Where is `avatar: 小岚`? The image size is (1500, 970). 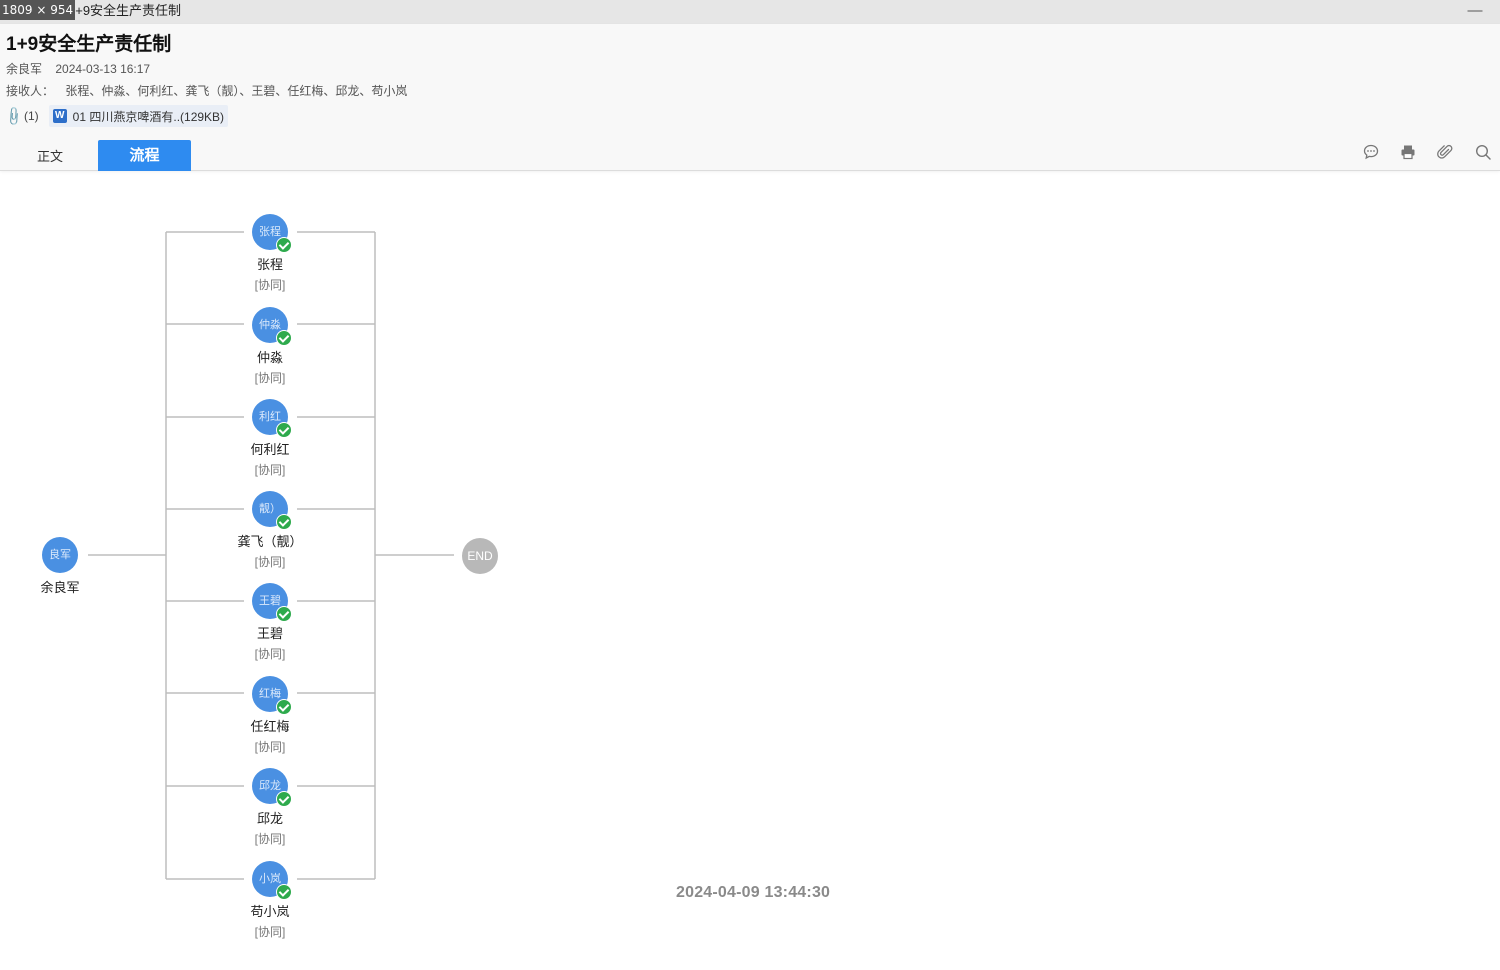 avatar: 小岚 is located at coordinates (272, 880).